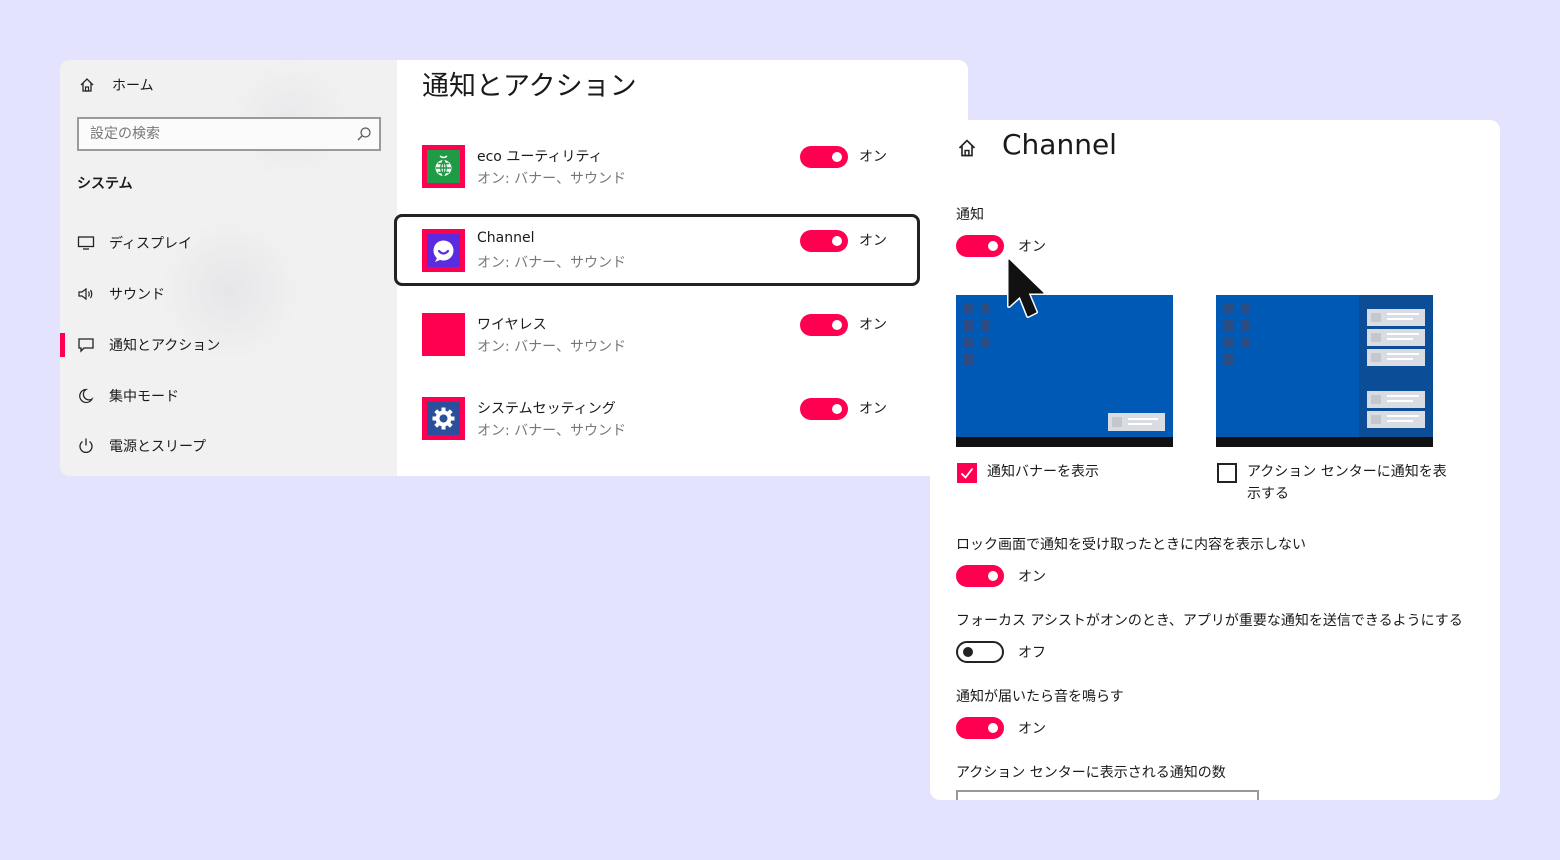 Image resolution: width=1560 pixels, height=860 pixels. What do you see at coordinates (158, 447) in the screenshot?
I see `sidebar-item-label: 電源とスリープ` at bounding box center [158, 447].